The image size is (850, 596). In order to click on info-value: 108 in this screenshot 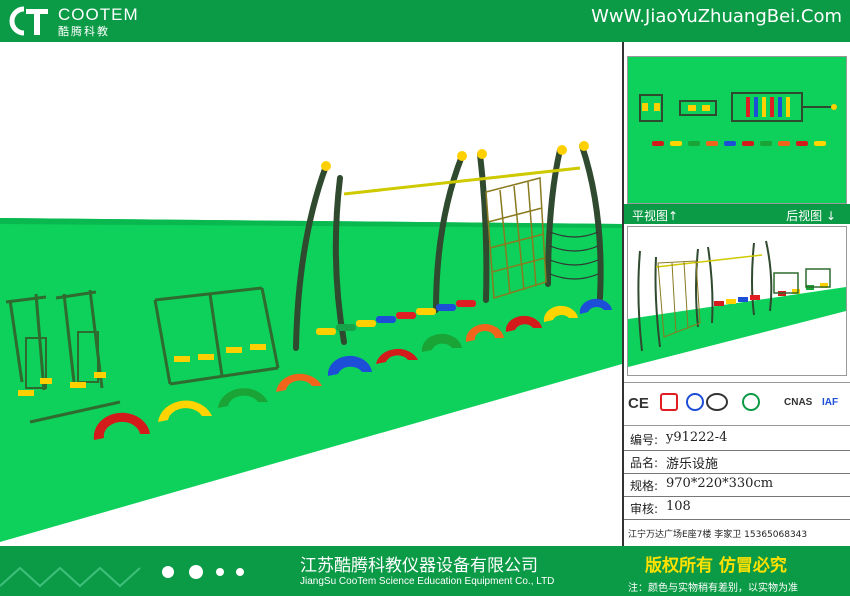, I will do `click(678, 506)`.